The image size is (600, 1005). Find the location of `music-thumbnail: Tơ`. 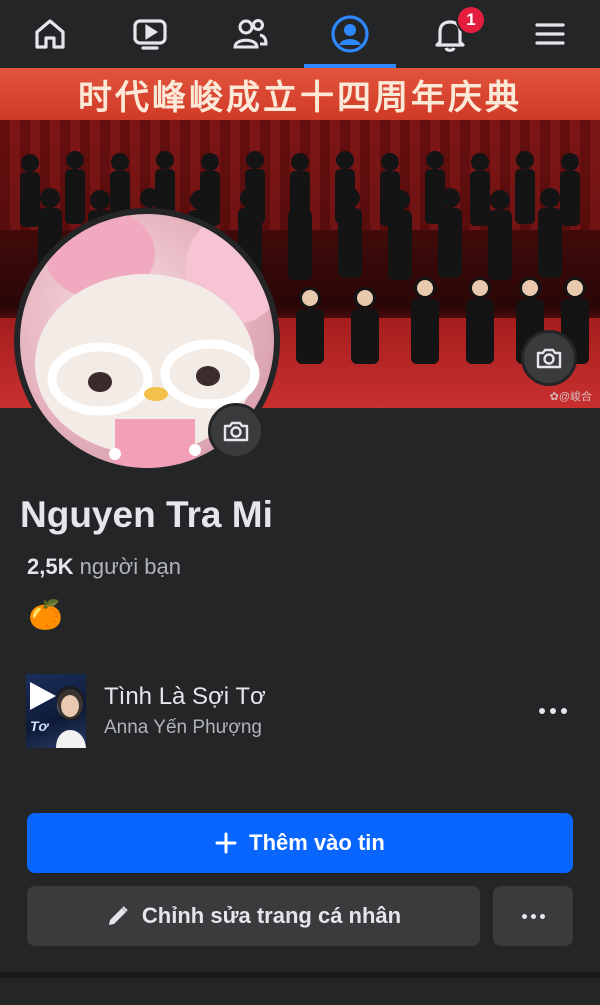

music-thumbnail: Tơ is located at coordinates (56, 711).